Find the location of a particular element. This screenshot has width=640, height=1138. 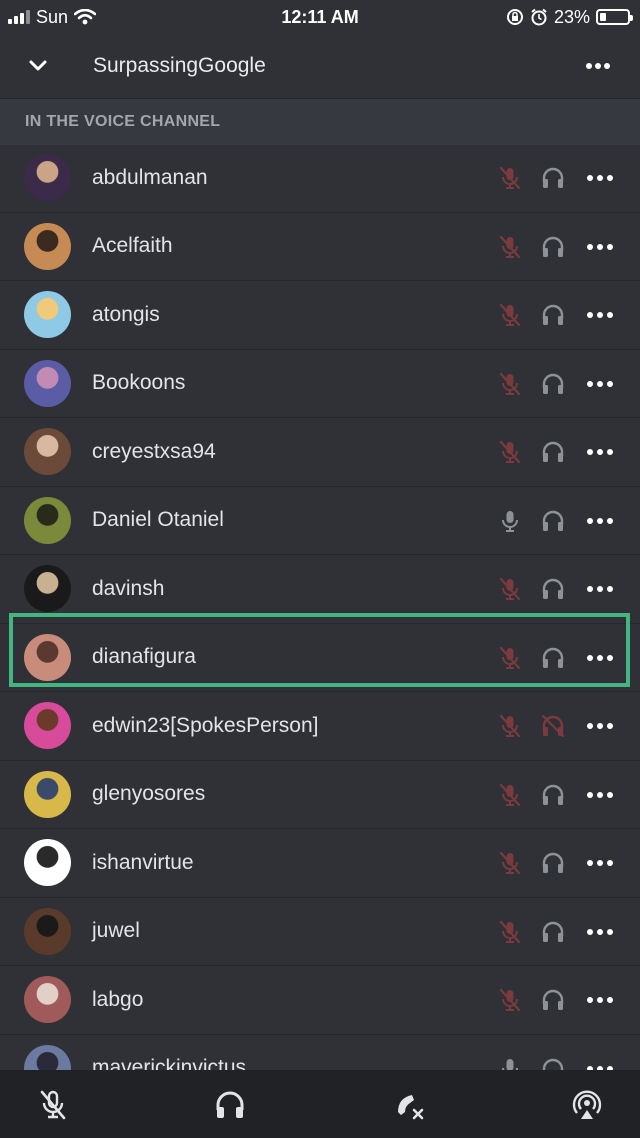

member-name: creyestxsa94 is located at coordinates (154, 451).